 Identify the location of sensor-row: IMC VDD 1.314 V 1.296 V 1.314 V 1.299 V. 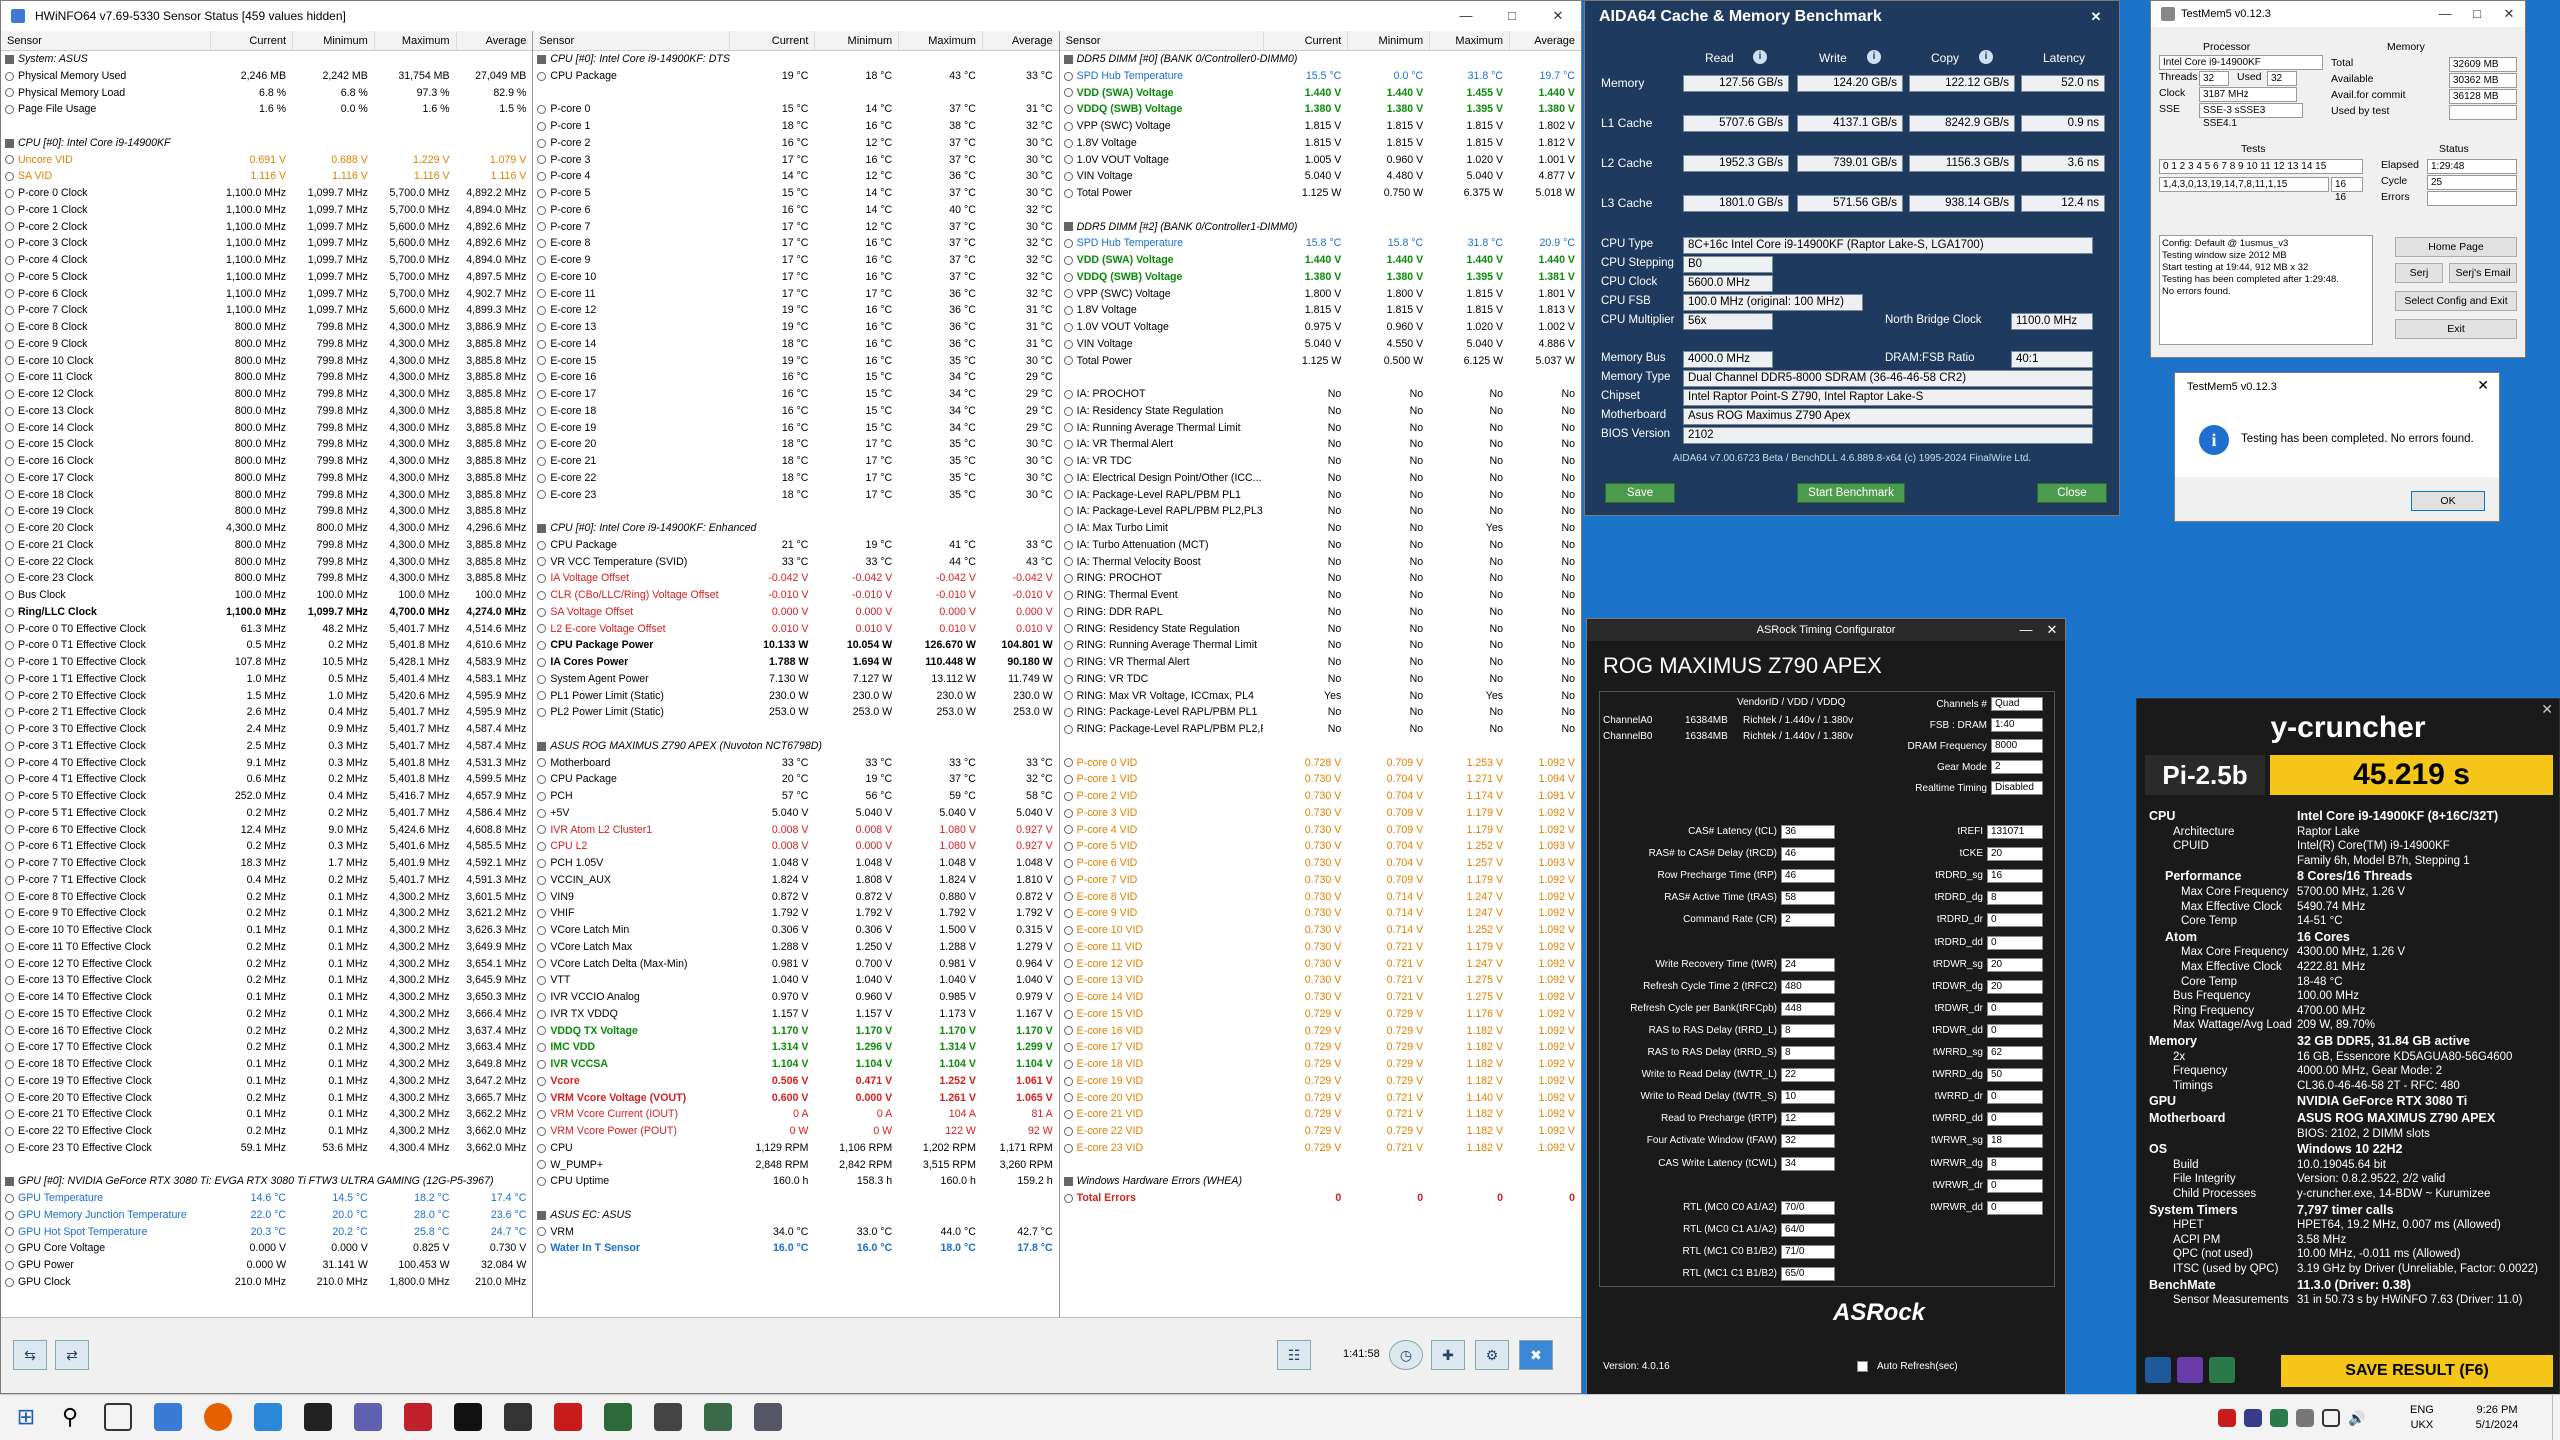
(795, 1047).